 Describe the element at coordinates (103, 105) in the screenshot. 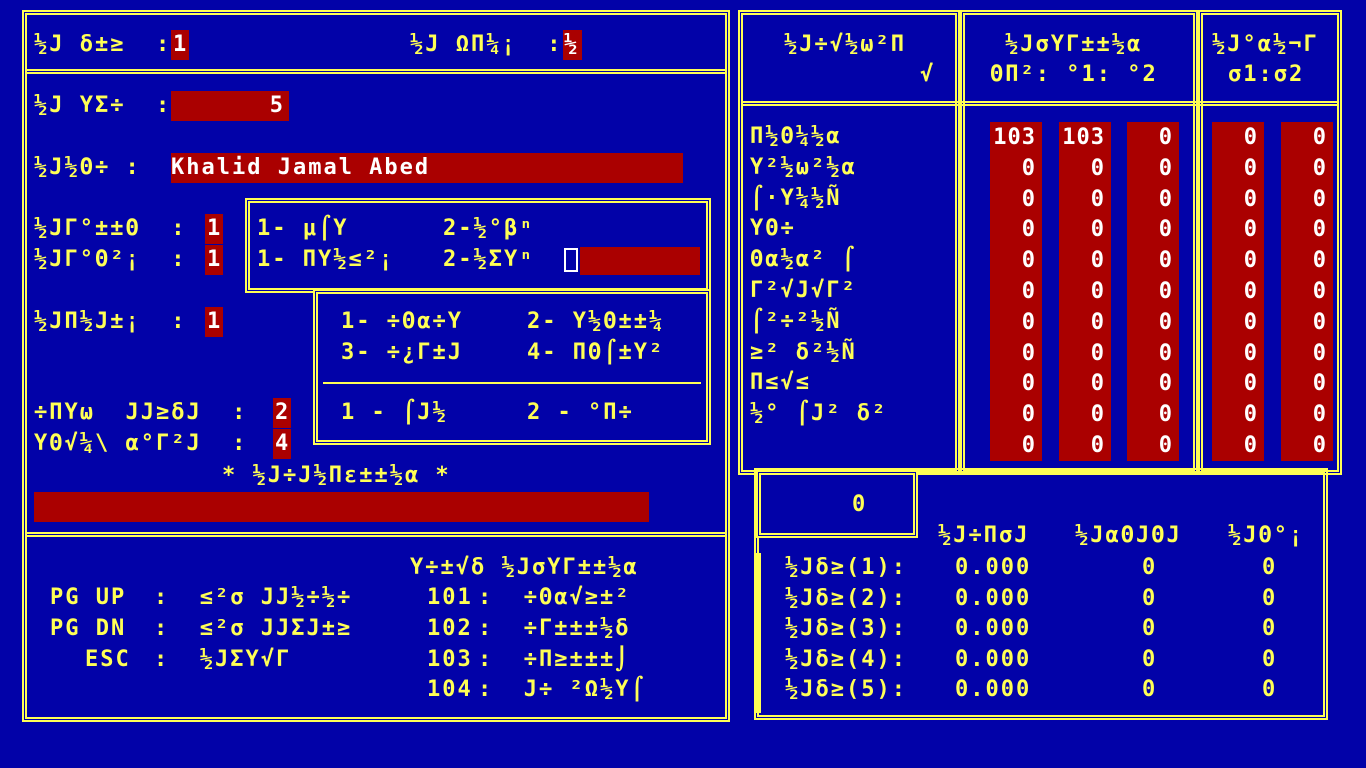

I see `field-label-count: ½J ΥΣ÷ :` at that location.